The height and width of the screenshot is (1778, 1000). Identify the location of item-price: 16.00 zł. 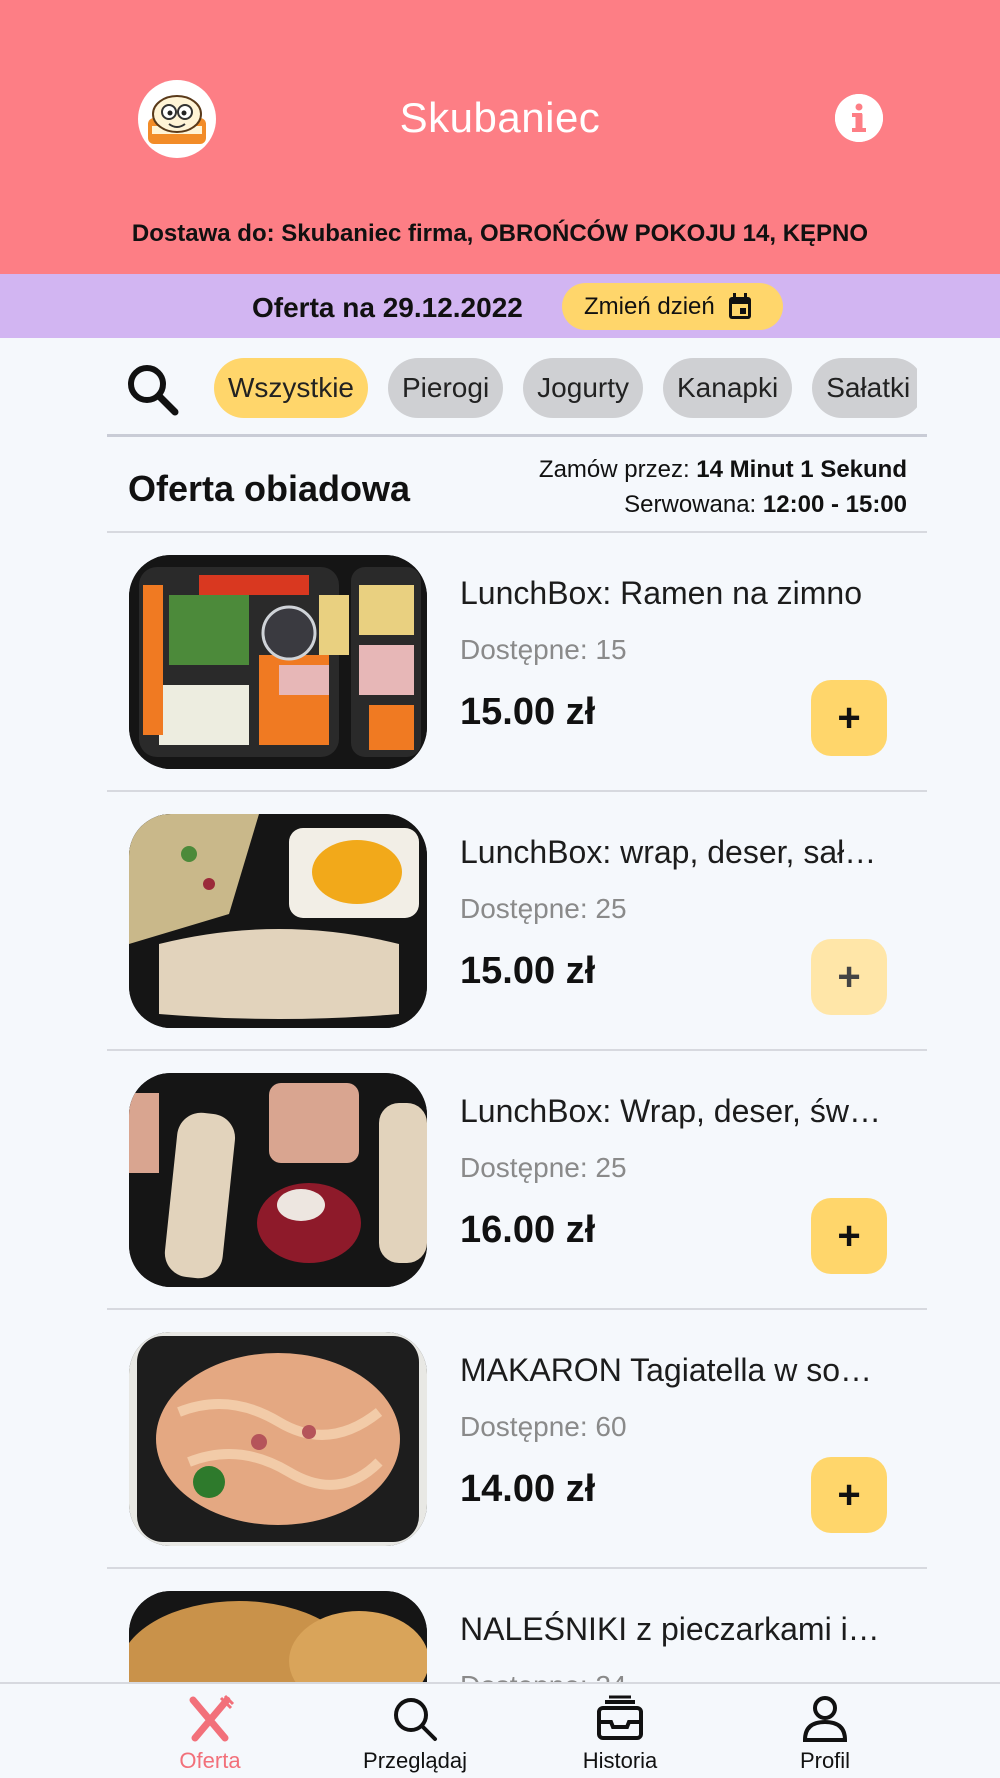
(528, 1230).